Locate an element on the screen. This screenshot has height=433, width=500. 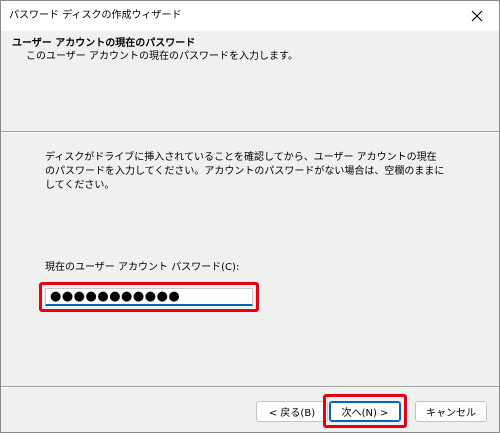
close-button is located at coordinates (477, 16).